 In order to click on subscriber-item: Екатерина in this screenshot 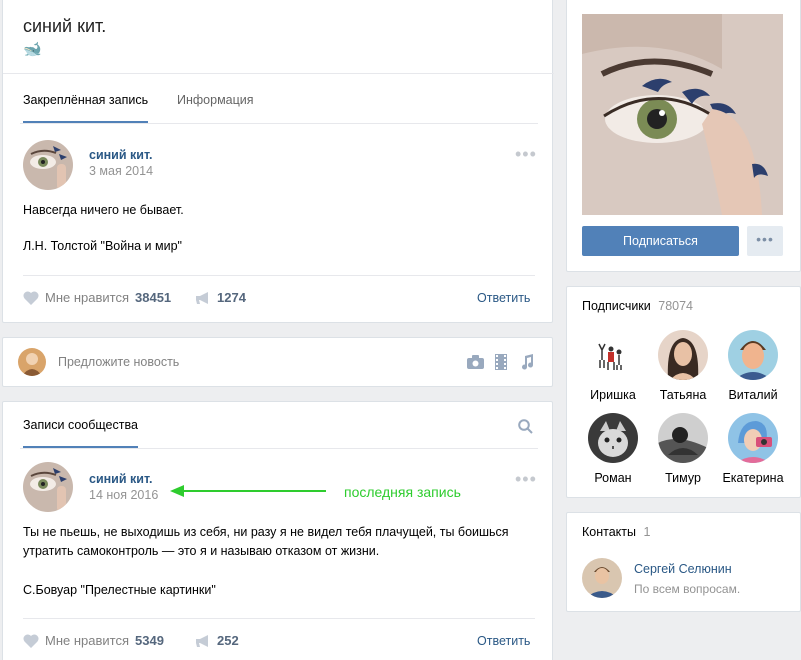, I will do `click(753, 449)`.